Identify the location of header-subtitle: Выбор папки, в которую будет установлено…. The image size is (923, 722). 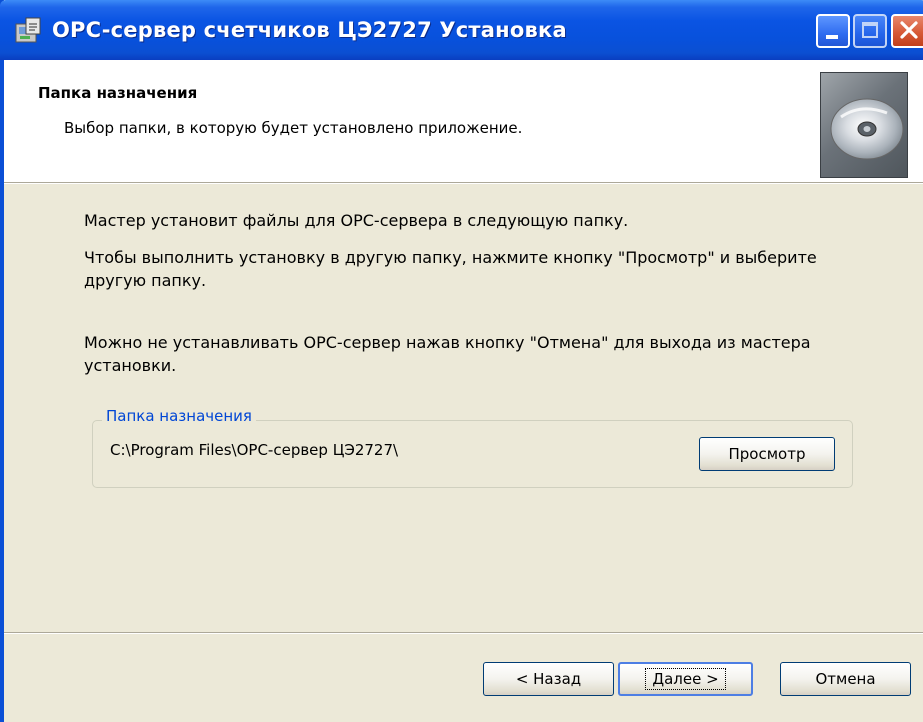
(293, 128).